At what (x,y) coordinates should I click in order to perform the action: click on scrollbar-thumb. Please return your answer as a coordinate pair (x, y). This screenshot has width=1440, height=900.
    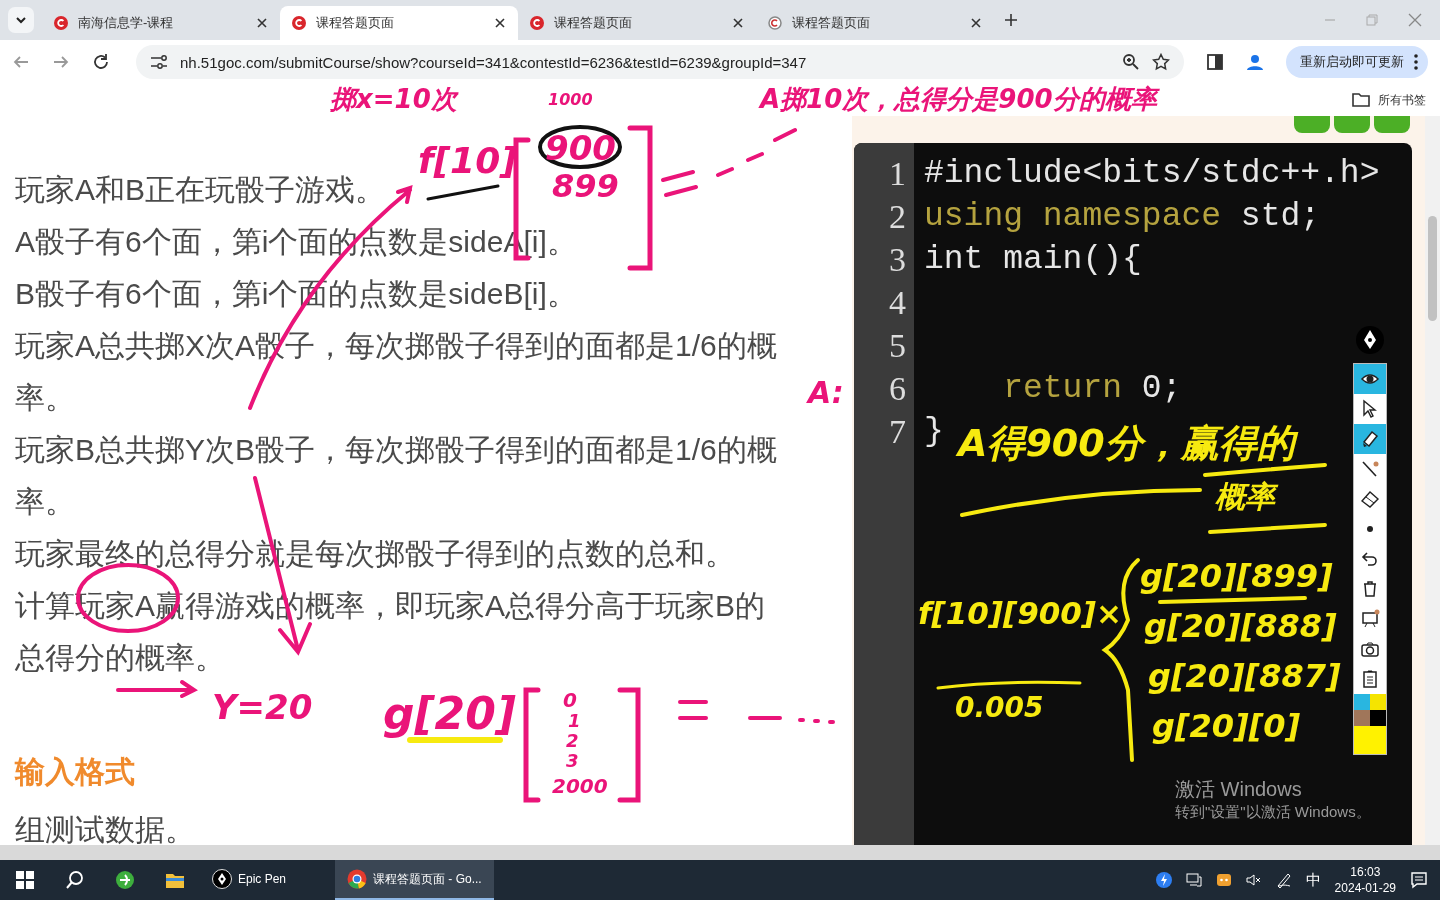
    Looking at the image, I should click on (1432, 268).